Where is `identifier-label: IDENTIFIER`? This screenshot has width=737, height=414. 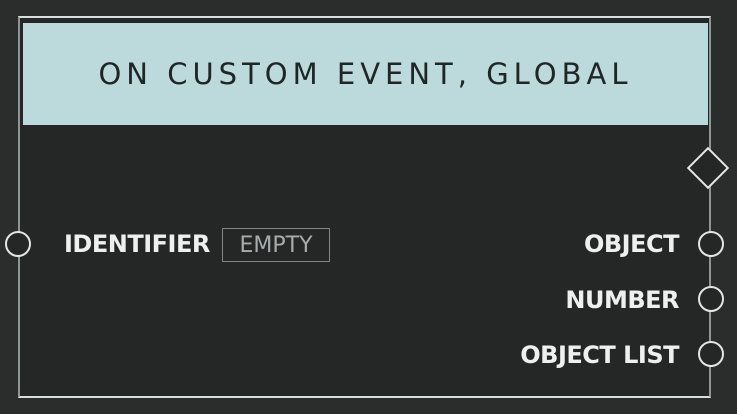 identifier-label: IDENTIFIER is located at coordinates (137, 244).